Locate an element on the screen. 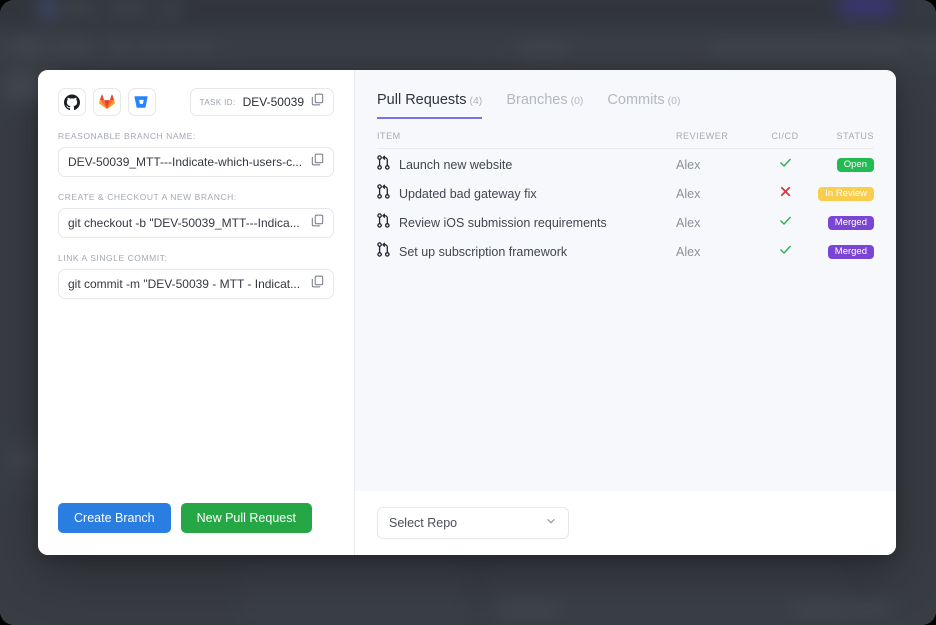  select-repo-dropdown: Select Repo is located at coordinates (473, 523).